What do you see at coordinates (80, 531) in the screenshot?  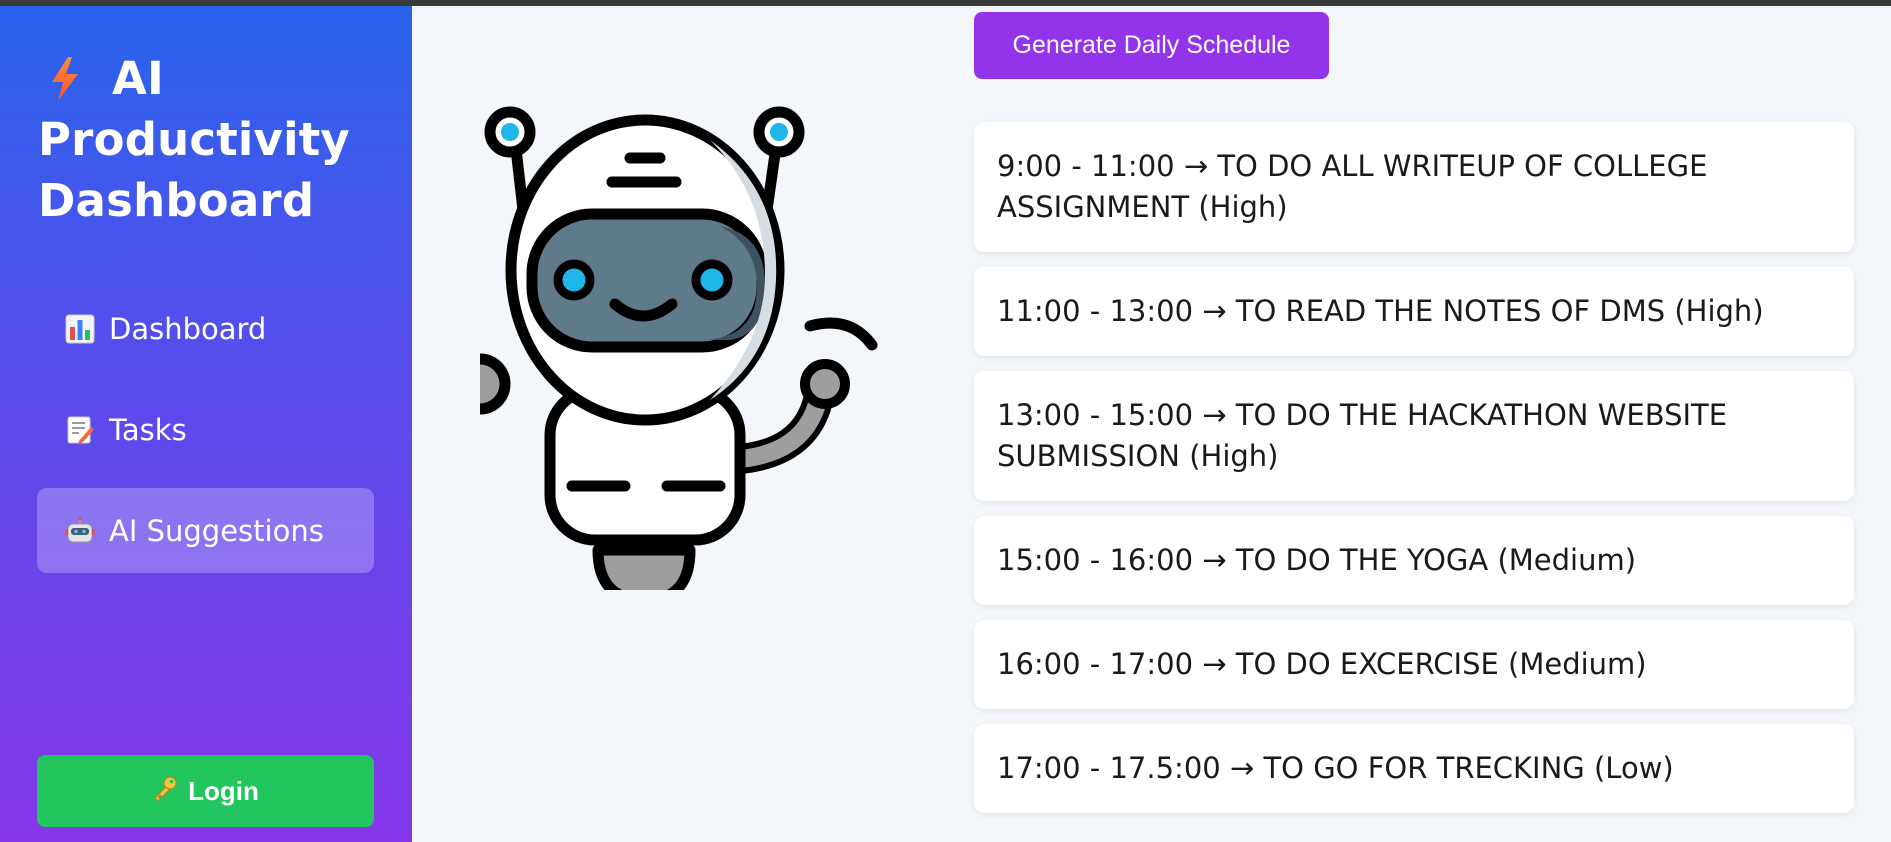 I see `robot-icon` at bounding box center [80, 531].